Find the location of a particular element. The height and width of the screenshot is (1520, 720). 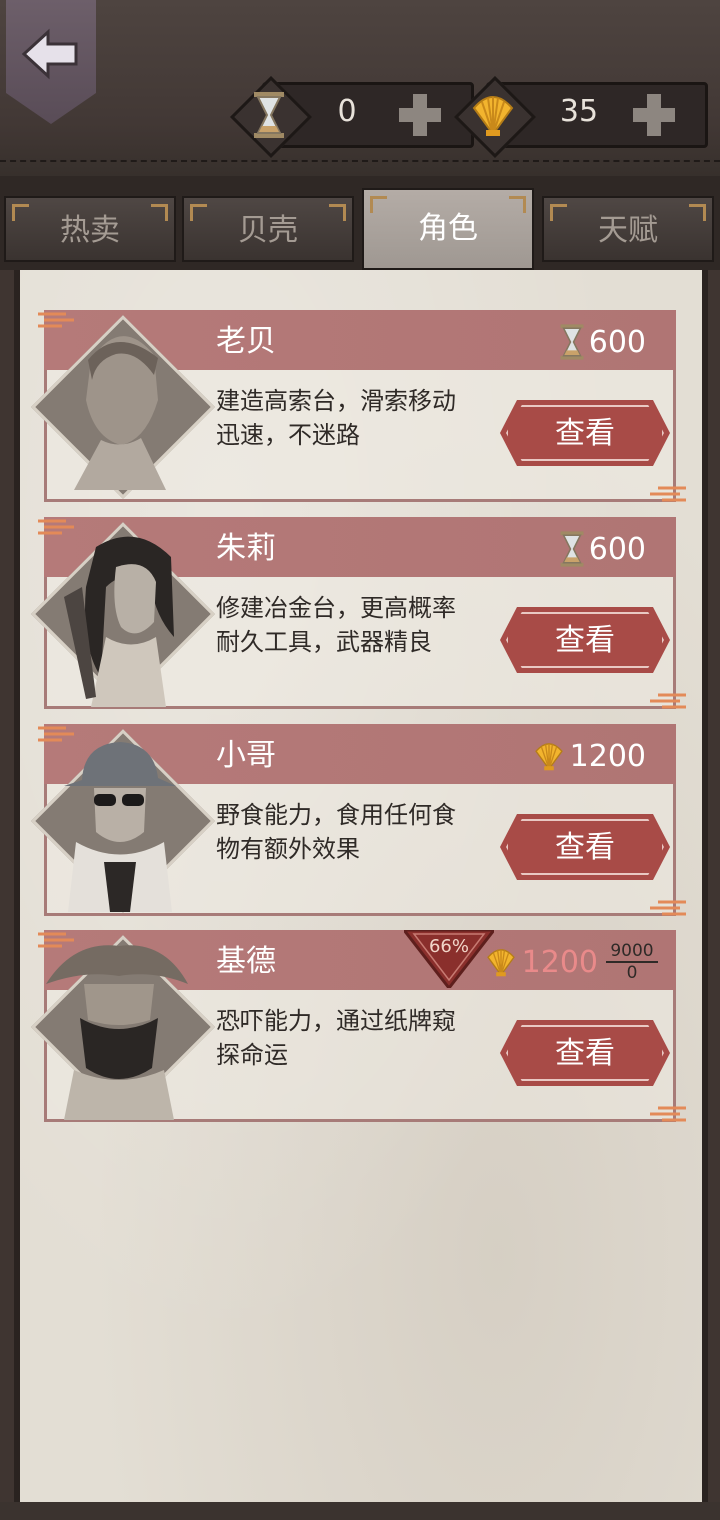

character-price: 1200 9000 0 is located at coordinates (571, 962).